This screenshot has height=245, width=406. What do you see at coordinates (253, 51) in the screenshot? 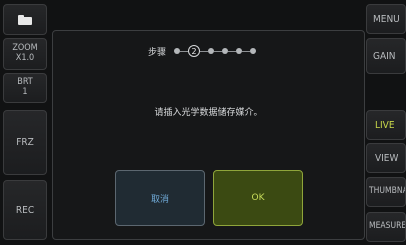
I see `step-dot` at bounding box center [253, 51].